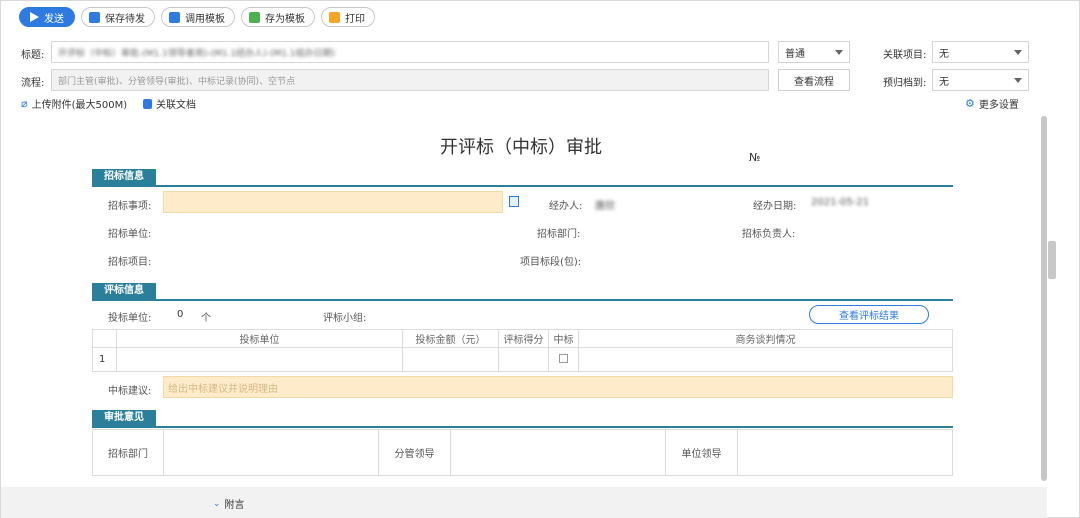 The height and width of the screenshot is (518, 1080). What do you see at coordinates (795, 54) in the screenshot?
I see `priority-value: 普通` at bounding box center [795, 54].